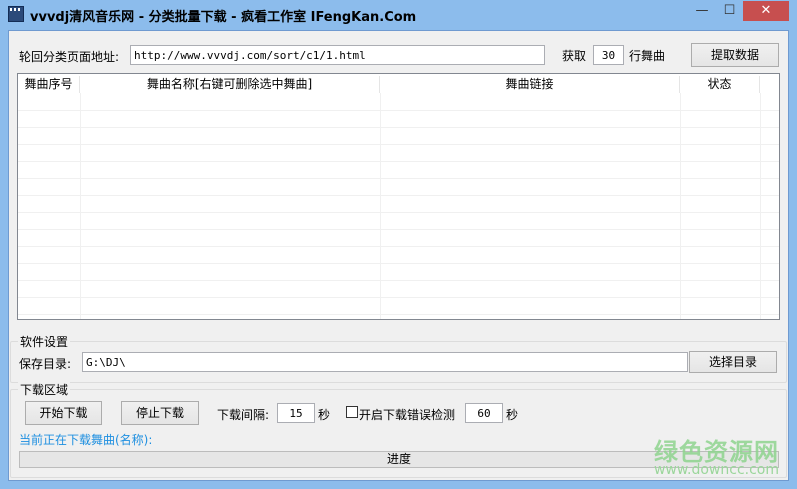 The image size is (797, 489). I want to click on error-check-label: 开启下载错误检测, so click(407, 414).